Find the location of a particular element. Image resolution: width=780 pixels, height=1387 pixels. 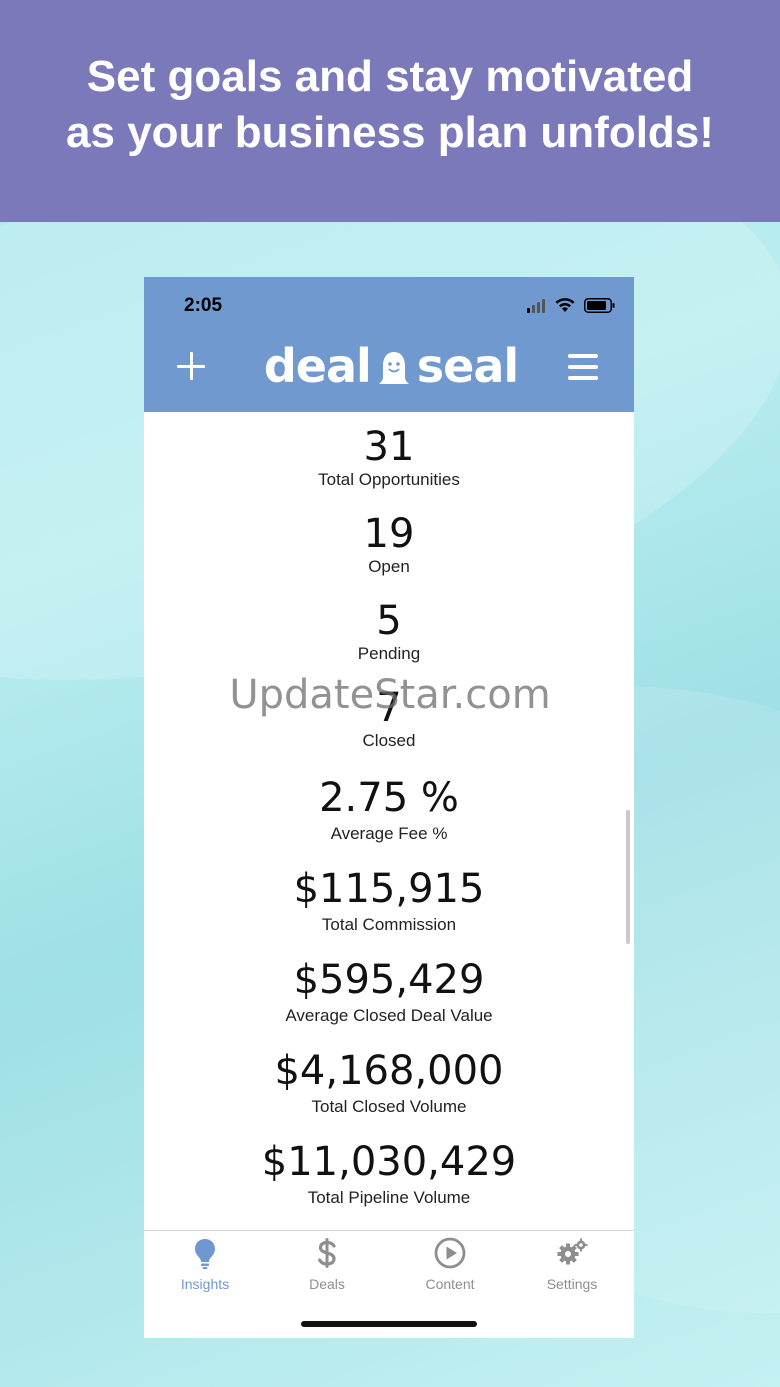

stat-value: $11,030,429 is located at coordinates (389, 1162).